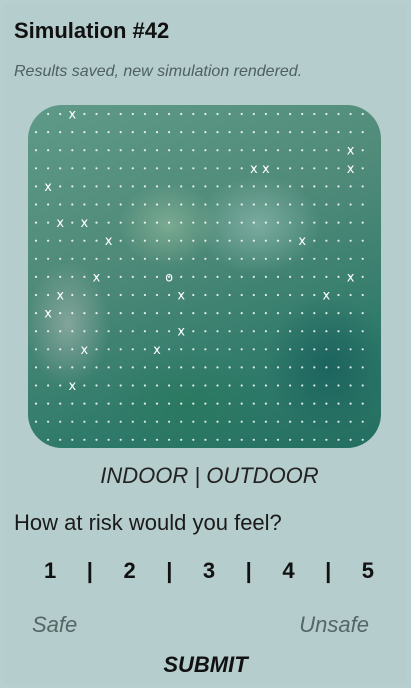  I want to click on page-title: Simulation #42, so click(92, 30).